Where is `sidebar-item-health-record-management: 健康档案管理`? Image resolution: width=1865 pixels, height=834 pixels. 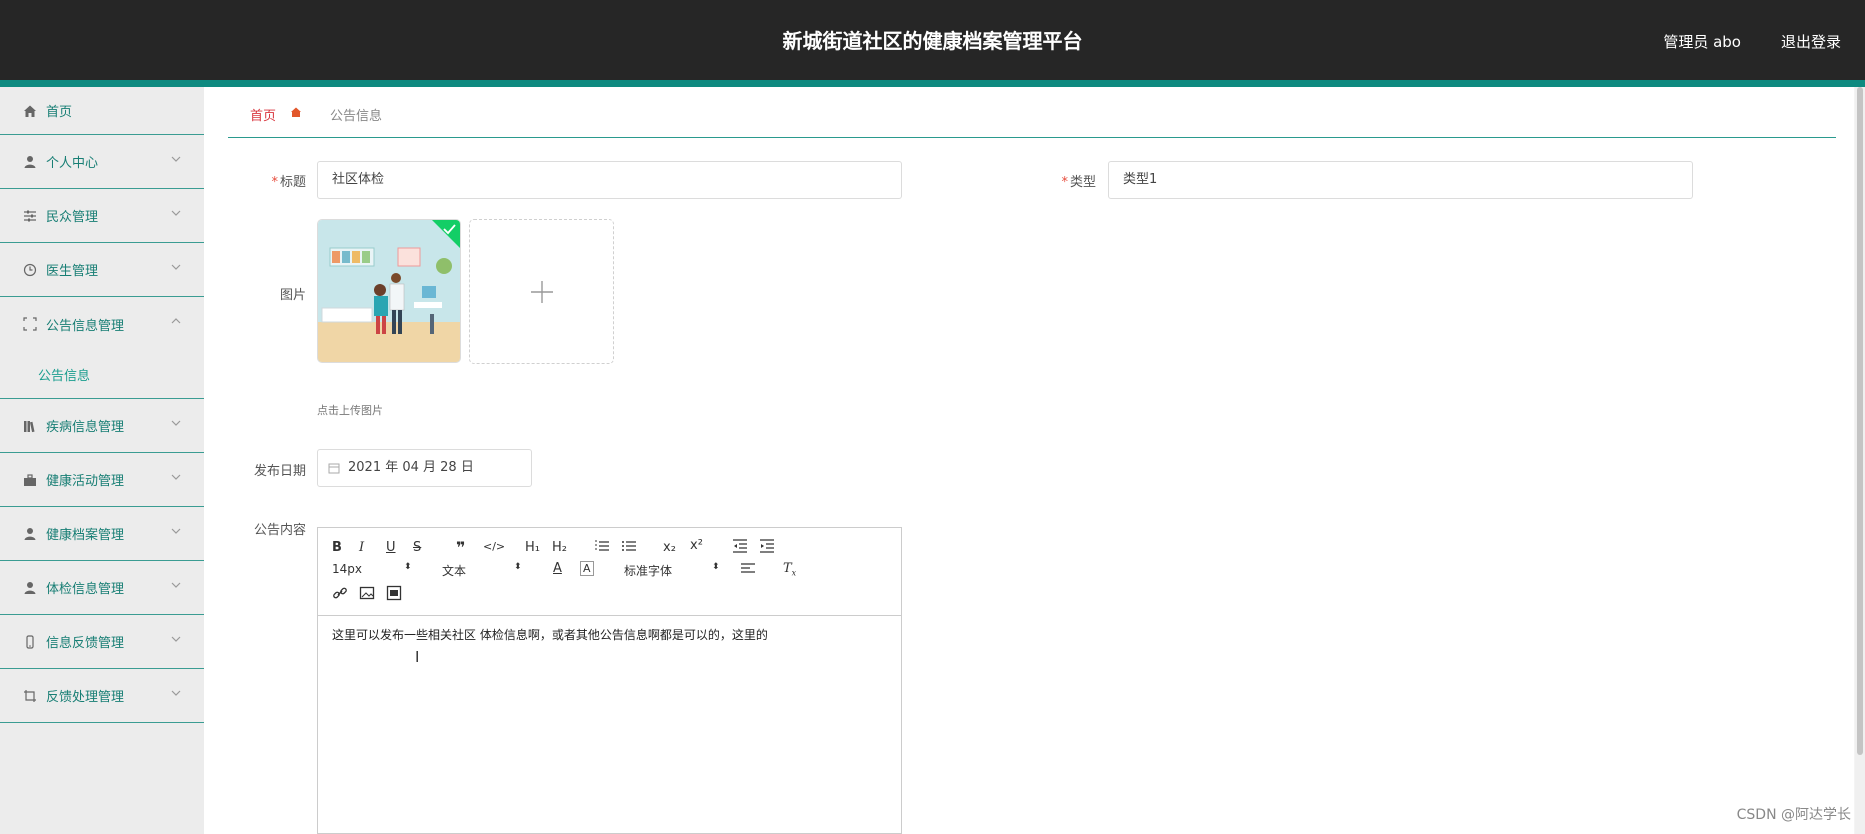
sidebar-item-health-record-management: 健康档案管理 is located at coordinates (102, 534).